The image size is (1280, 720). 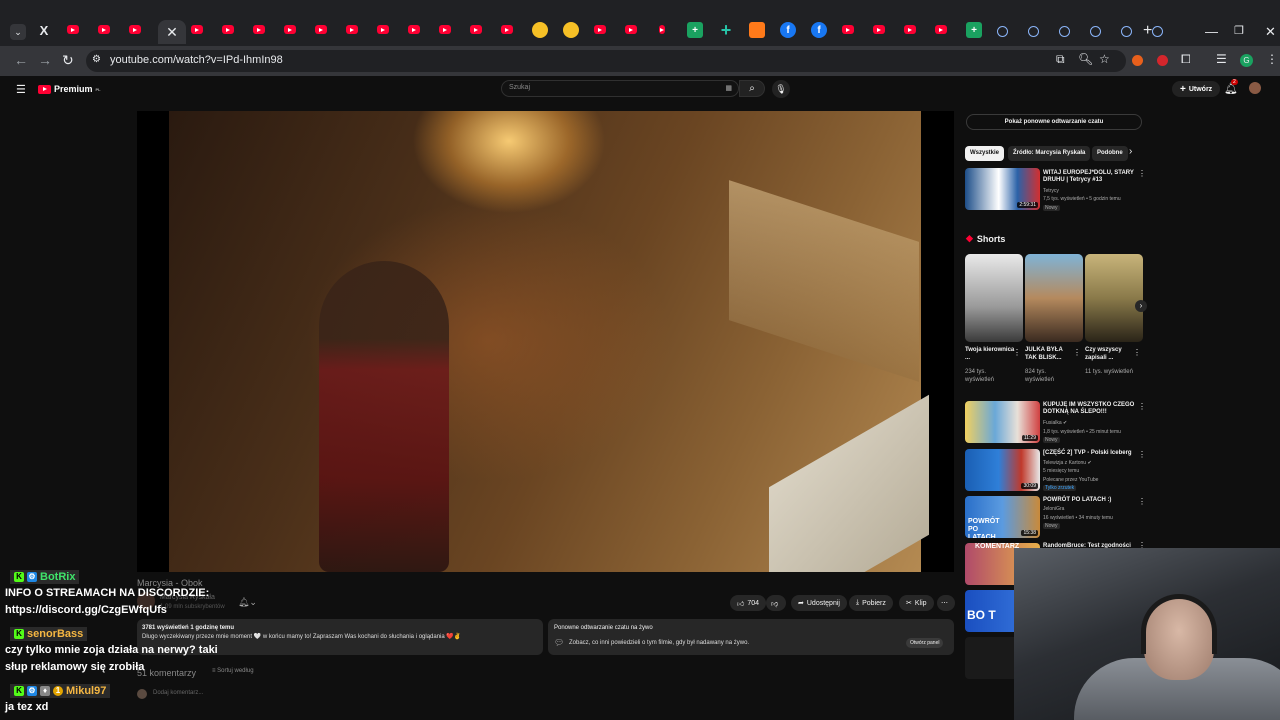 What do you see at coordinates (819, 603) in the screenshot?
I see `share-button: ➦ Udostępnij` at bounding box center [819, 603].